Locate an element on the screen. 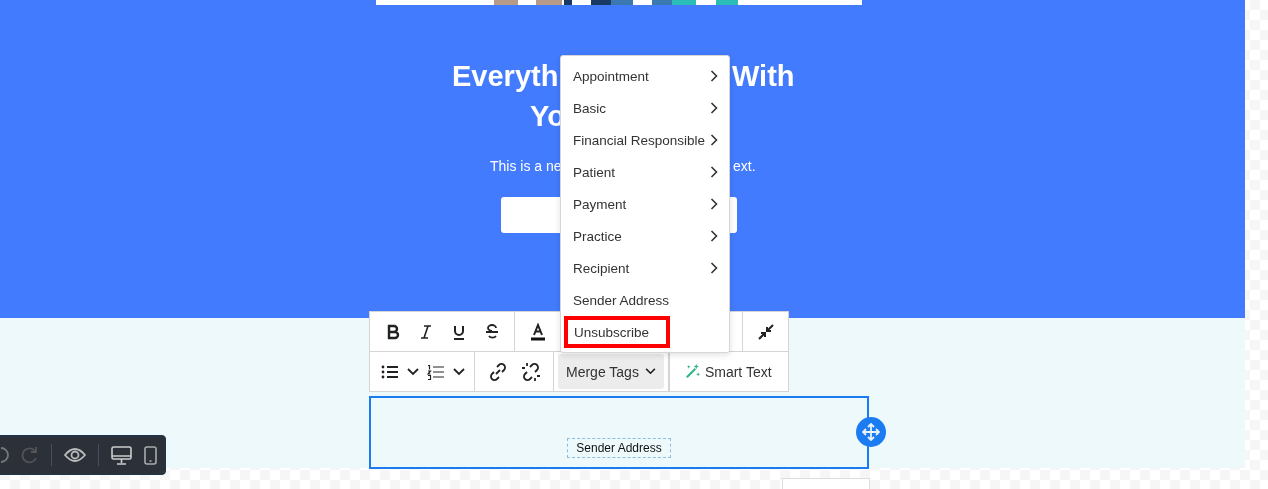 The height and width of the screenshot is (489, 1268). bullet-list-icon is located at coordinates (390, 371).